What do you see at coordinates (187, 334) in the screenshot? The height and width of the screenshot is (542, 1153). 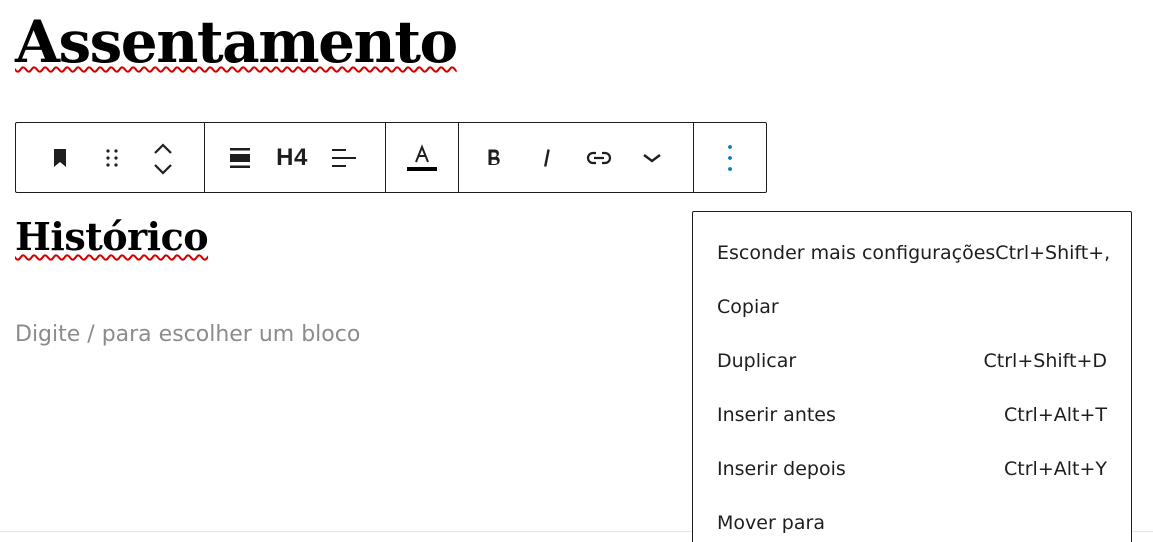 I see `block-placeholder: Digite / para escolher um bloco` at bounding box center [187, 334].